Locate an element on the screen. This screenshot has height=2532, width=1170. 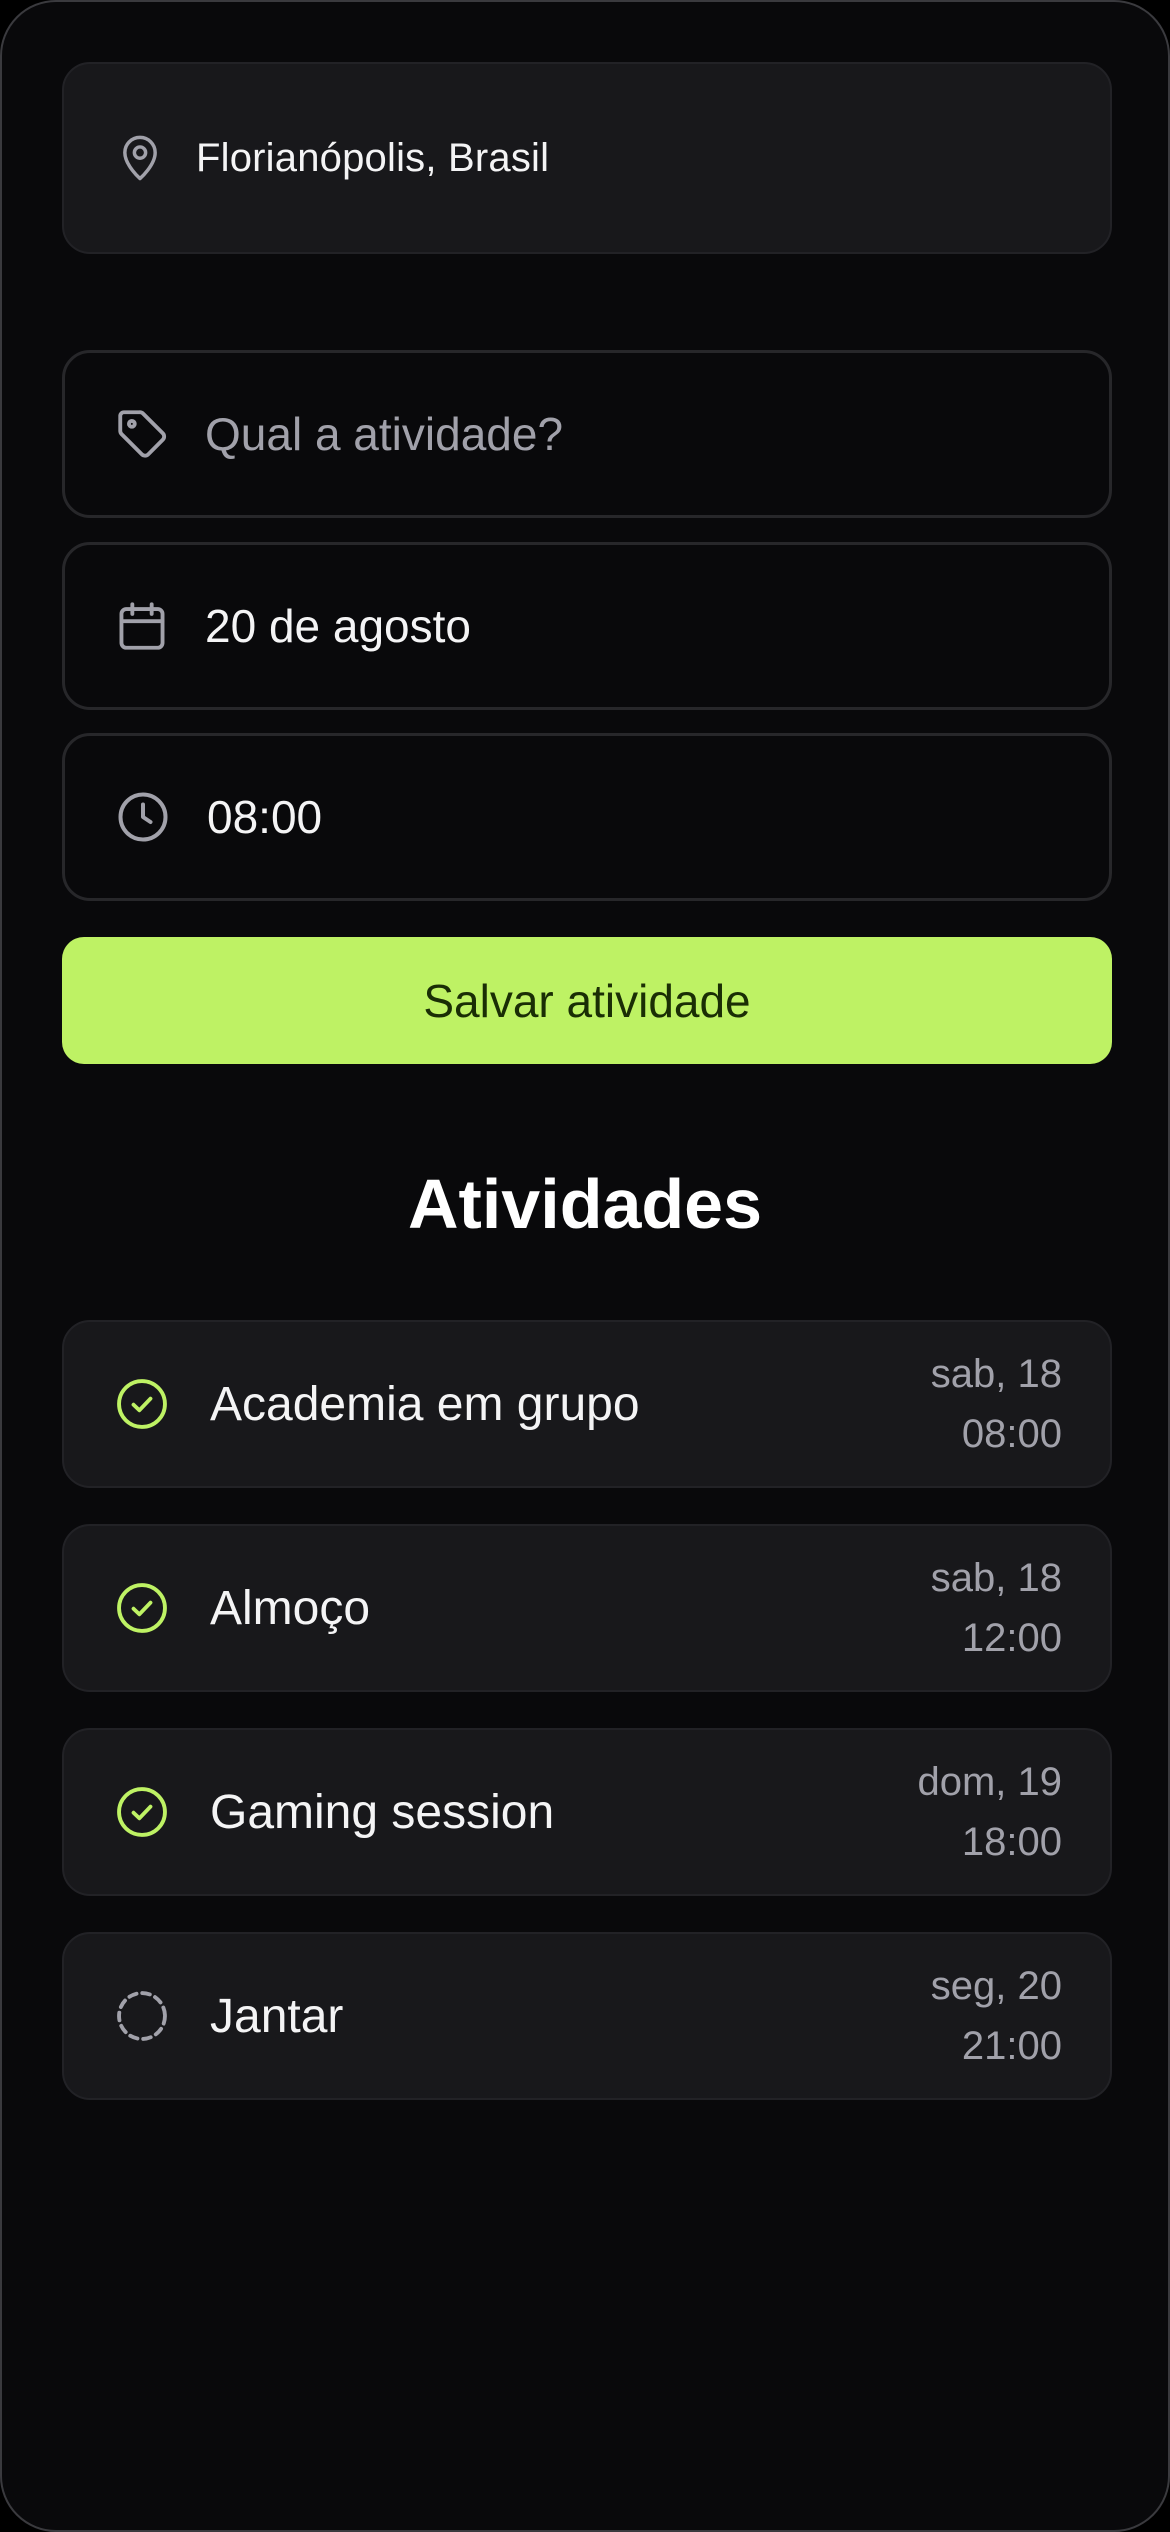
activity-time: 18:00 is located at coordinates (1011, 1842).